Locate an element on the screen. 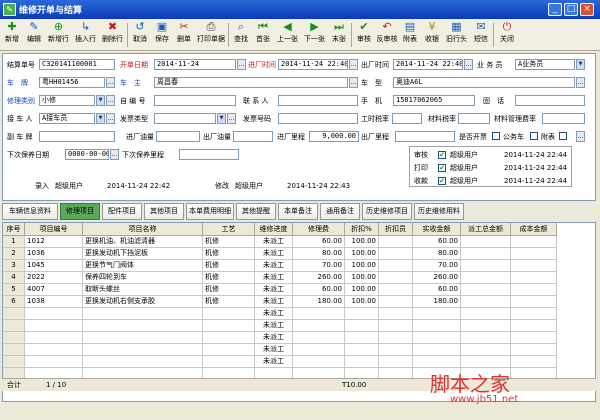 Image resolution: width=600 pixels, height=420 pixels. next-service-mileage-field is located at coordinates (209, 154).